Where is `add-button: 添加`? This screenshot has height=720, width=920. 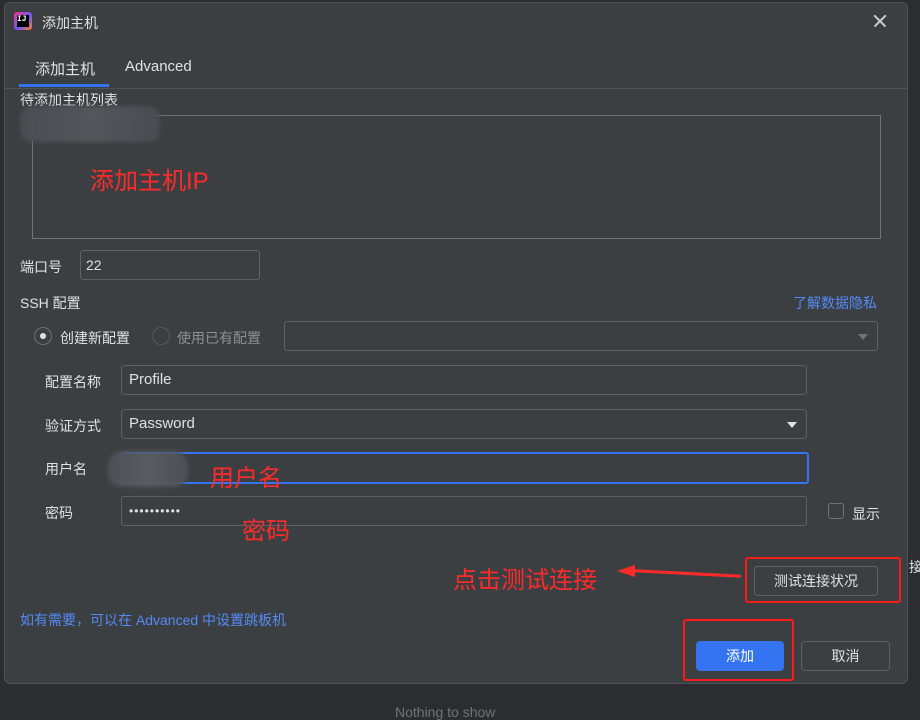 add-button: 添加 is located at coordinates (740, 656).